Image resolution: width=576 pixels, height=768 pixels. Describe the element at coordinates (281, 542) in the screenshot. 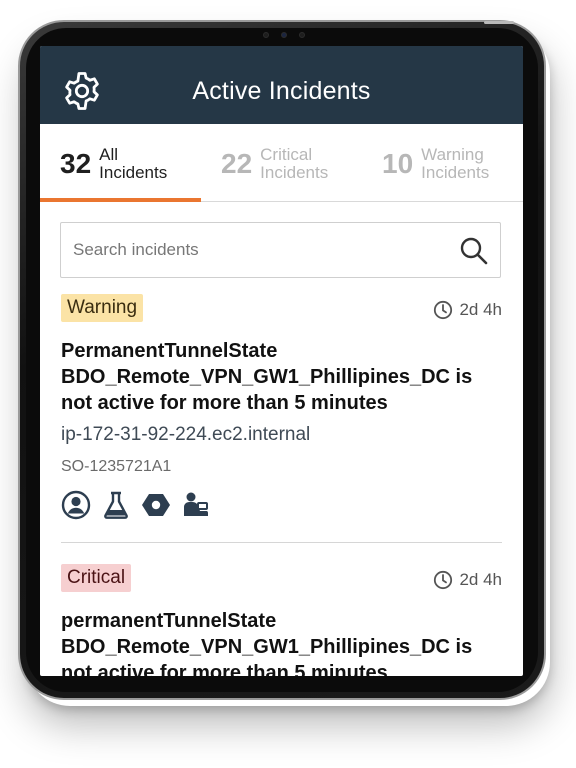

I see `card-divider` at that location.